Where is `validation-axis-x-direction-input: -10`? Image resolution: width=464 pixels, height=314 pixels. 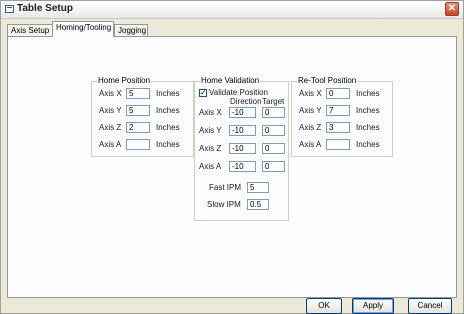
validation-axis-x-direction-input: -10 is located at coordinates (242, 112).